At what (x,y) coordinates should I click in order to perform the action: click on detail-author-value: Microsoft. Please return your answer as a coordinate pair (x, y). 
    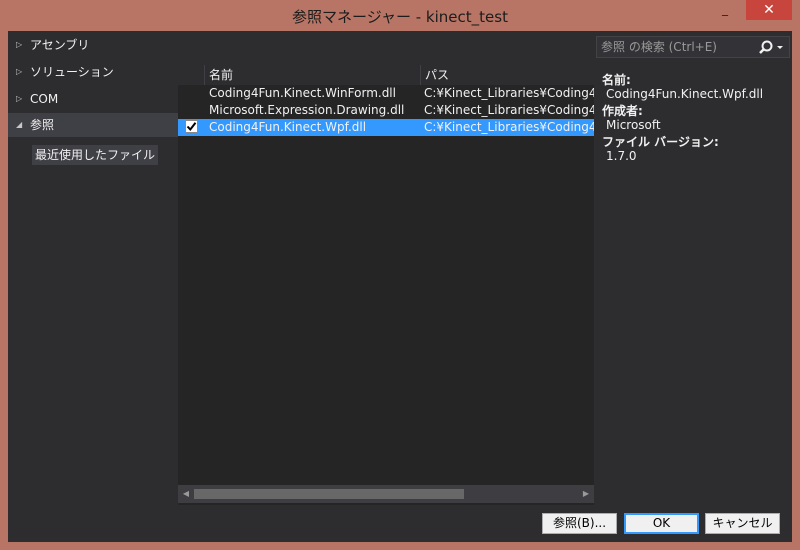
    Looking at the image, I should click on (633, 125).